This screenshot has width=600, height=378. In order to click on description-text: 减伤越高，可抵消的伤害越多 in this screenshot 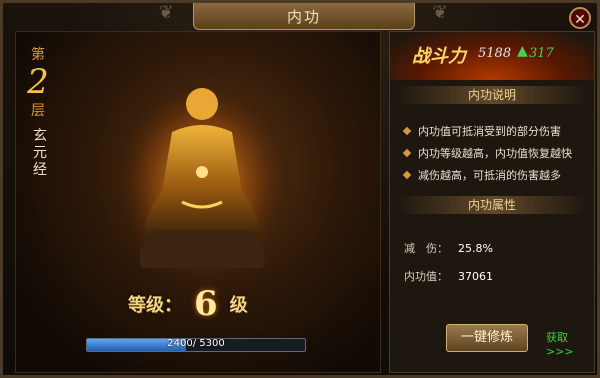, I will do `click(489, 175)`.